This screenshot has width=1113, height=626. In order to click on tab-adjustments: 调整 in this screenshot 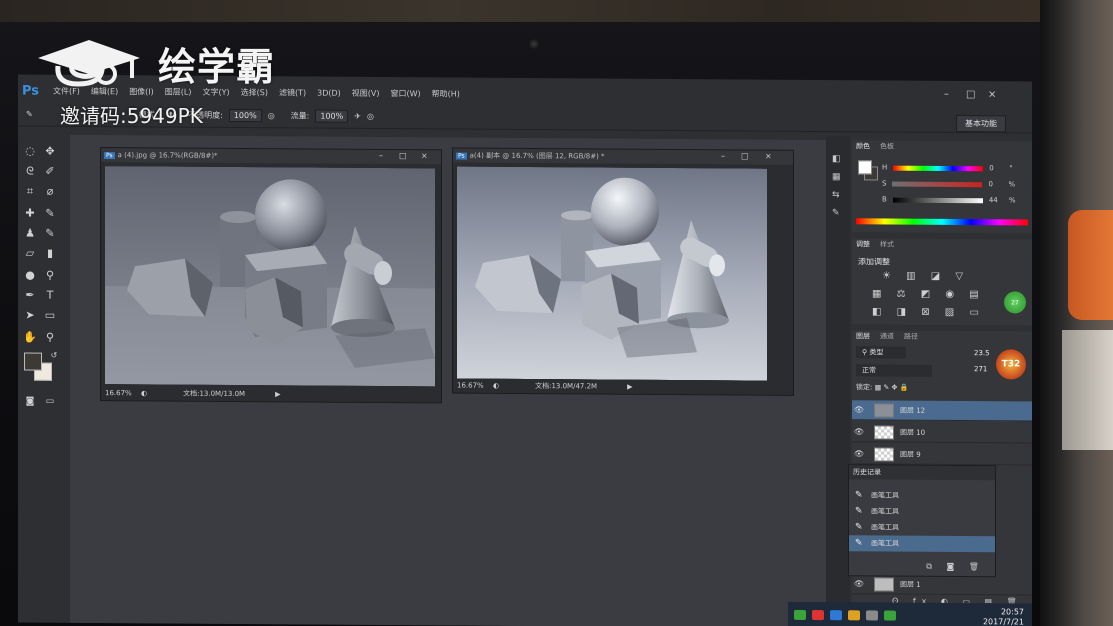, I will do `click(863, 244)`.